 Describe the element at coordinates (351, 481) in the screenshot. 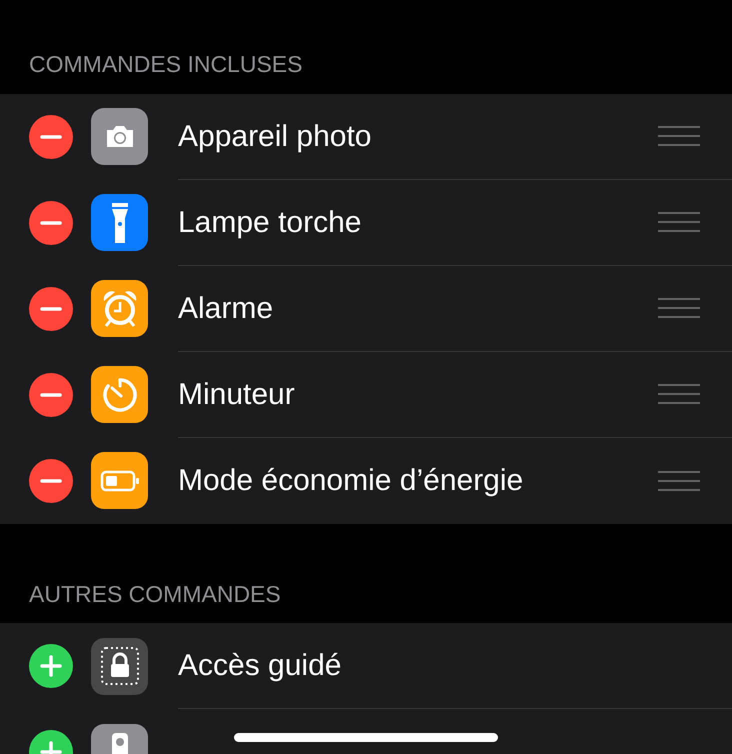

I see `control-label: Mode économie d’énergie` at that location.